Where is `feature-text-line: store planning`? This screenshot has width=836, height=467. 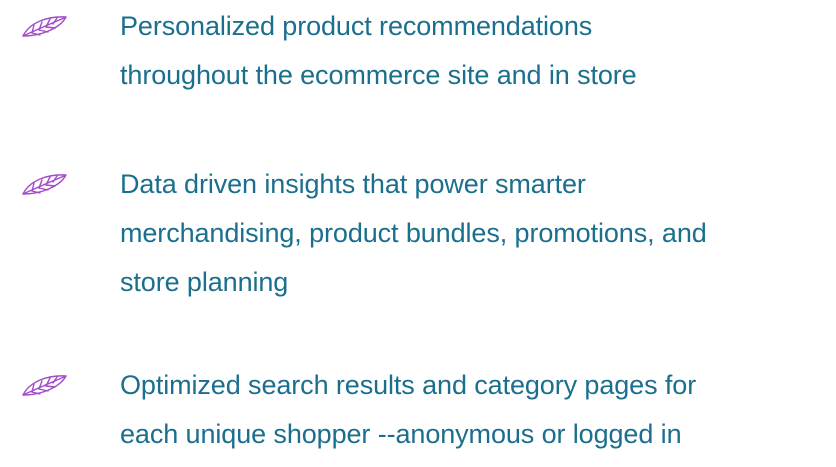 feature-text-line: store planning is located at coordinates (204, 282).